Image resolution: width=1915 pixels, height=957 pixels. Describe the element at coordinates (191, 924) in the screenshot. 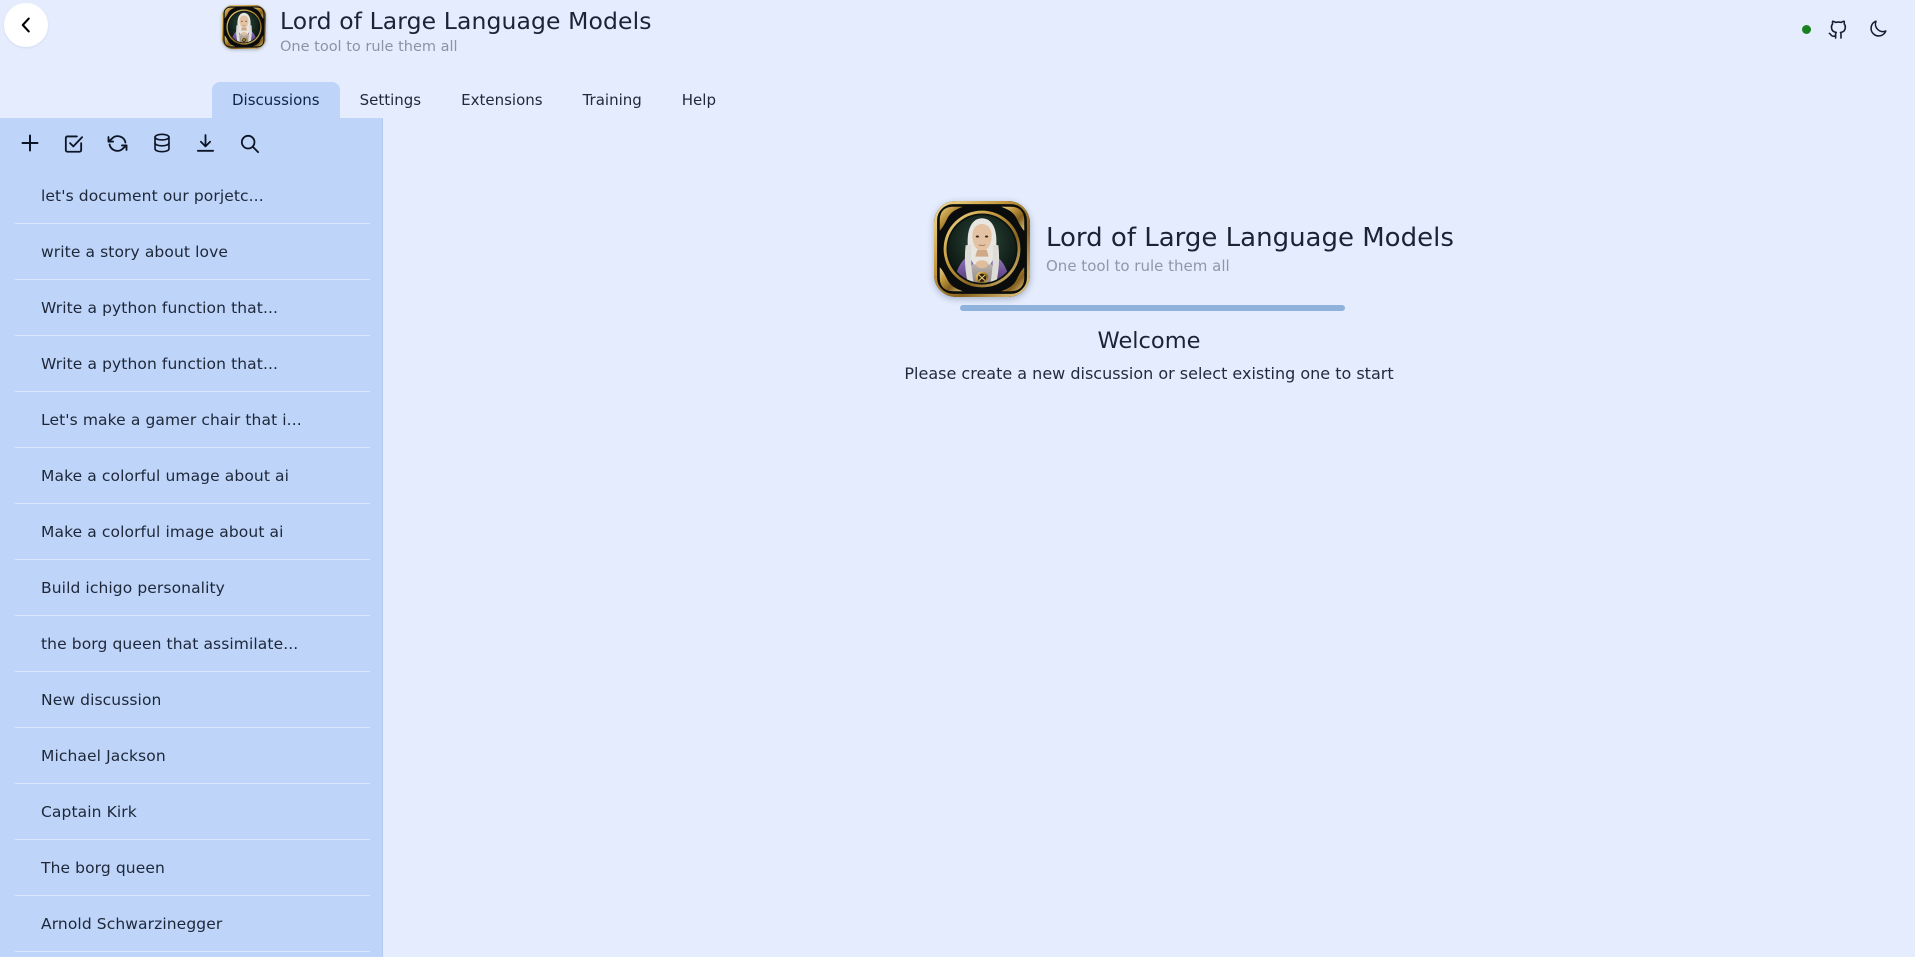

I see `list-item: Arnold Schwarzinegger` at that location.